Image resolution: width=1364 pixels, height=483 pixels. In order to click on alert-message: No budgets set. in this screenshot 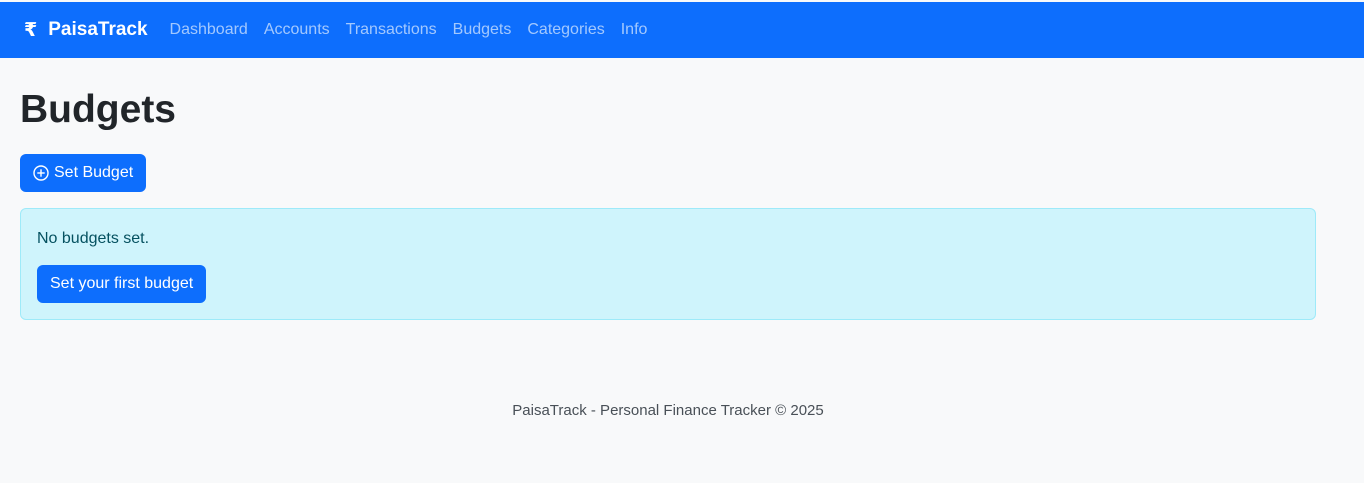, I will do `click(93, 238)`.